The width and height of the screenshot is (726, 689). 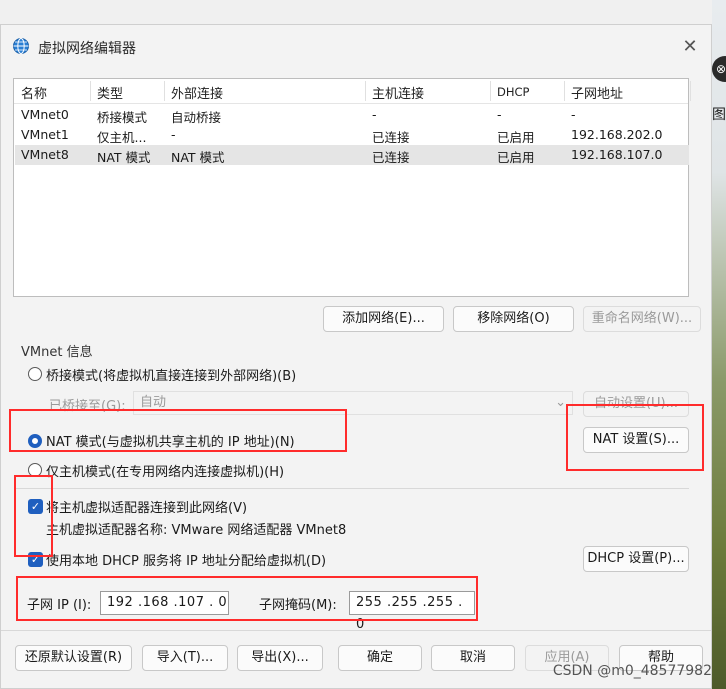 I want to click on window-title: 虚拟网络编辑器, so click(x=87, y=49).